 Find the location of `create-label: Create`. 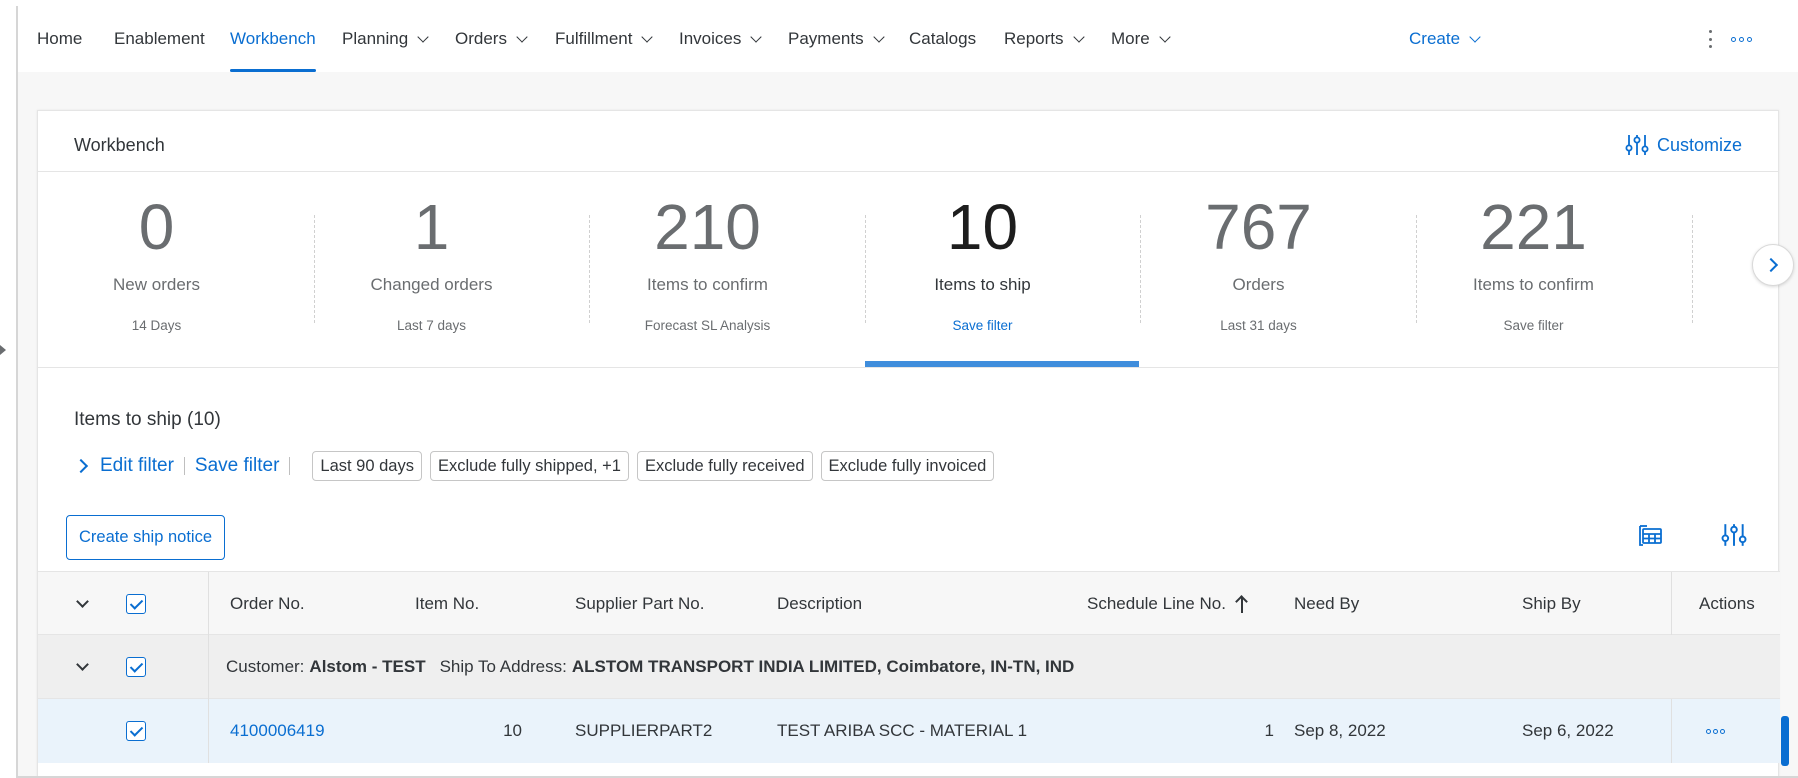

create-label: Create is located at coordinates (1435, 38).